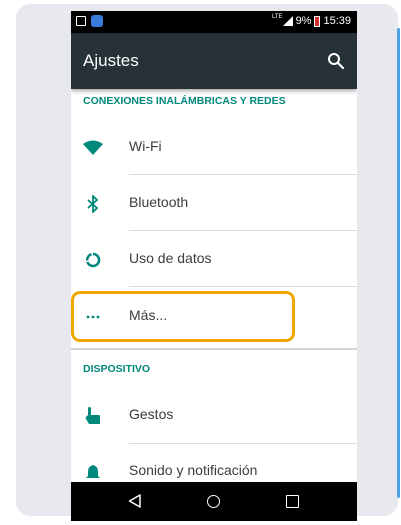 The width and height of the screenshot is (401, 525). What do you see at coordinates (336, 61) in the screenshot?
I see `search-icon` at bounding box center [336, 61].